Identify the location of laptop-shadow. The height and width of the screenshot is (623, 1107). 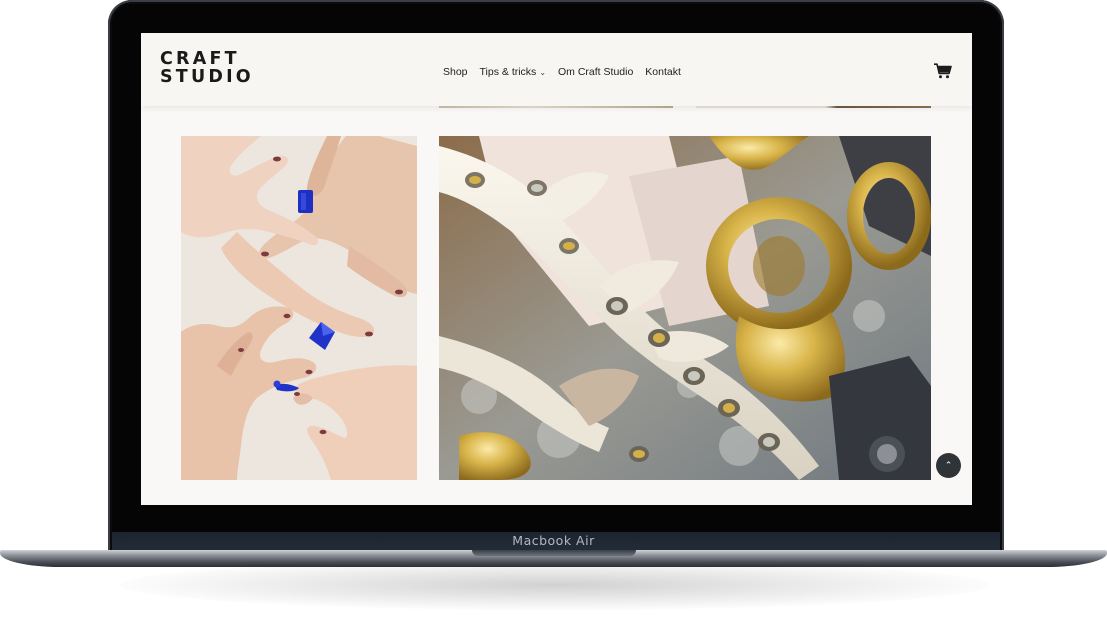
(555, 585).